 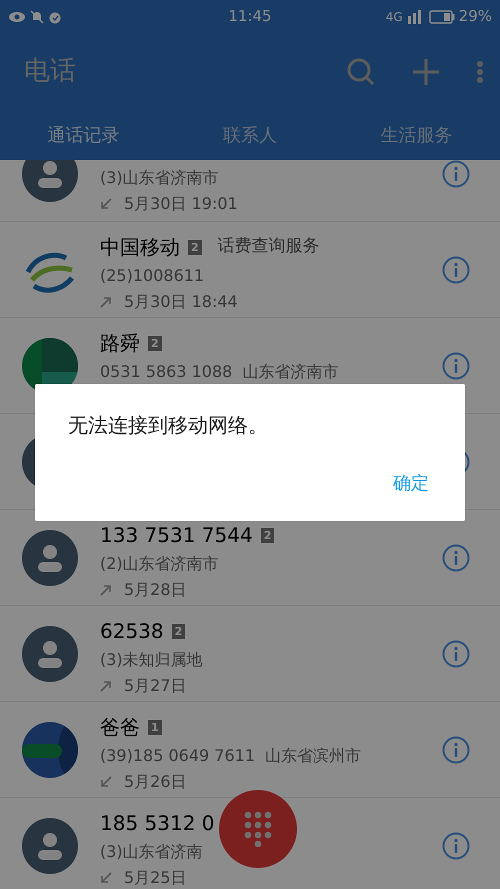 What do you see at coordinates (269, 247) in the screenshot?
I see `service-tag: 话费查询服务` at bounding box center [269, 247].